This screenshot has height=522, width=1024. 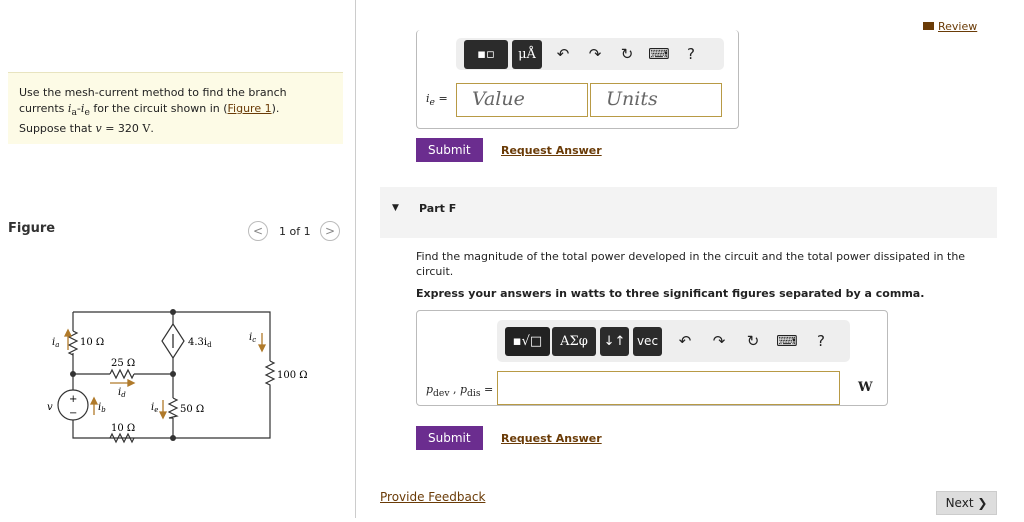 I want to click on unit-watts: W, so click(x=865, y=387).